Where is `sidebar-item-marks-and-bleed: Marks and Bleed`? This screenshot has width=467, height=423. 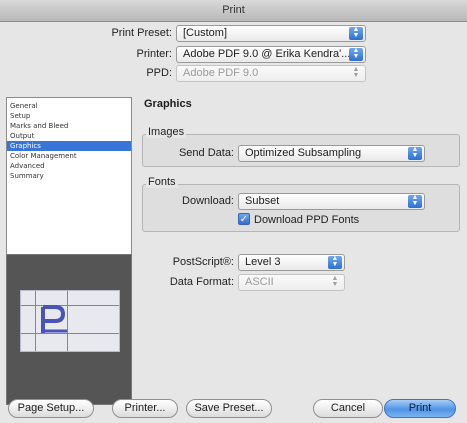 sidebar-item-marks-and-bleed: Marks and Bleed is located at coordinates (69, 126).